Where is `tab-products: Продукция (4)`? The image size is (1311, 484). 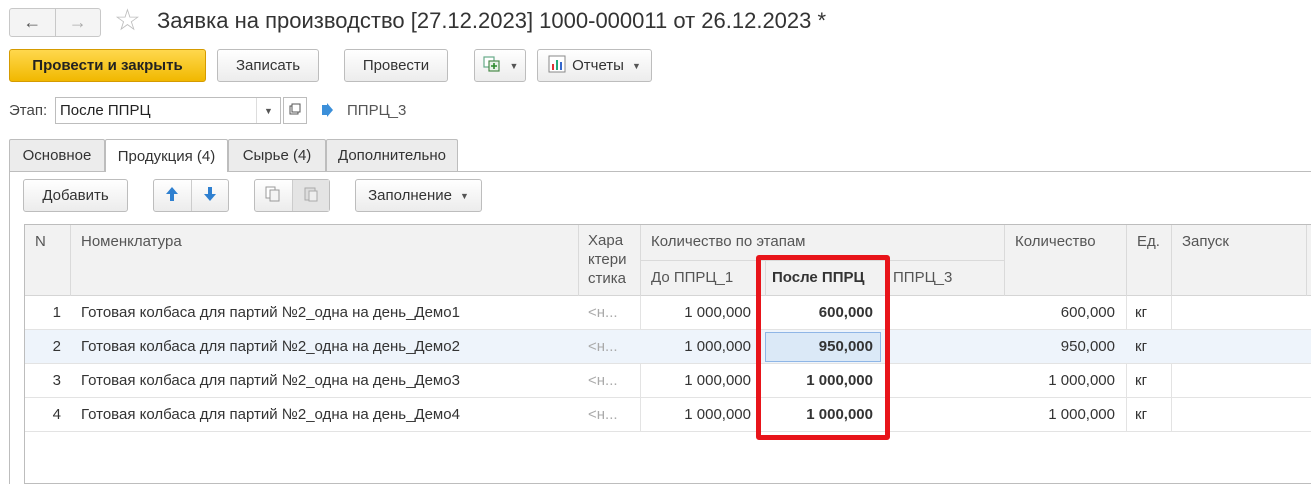
tab-products: Продукция (4) is located at coordinates (166, 155).